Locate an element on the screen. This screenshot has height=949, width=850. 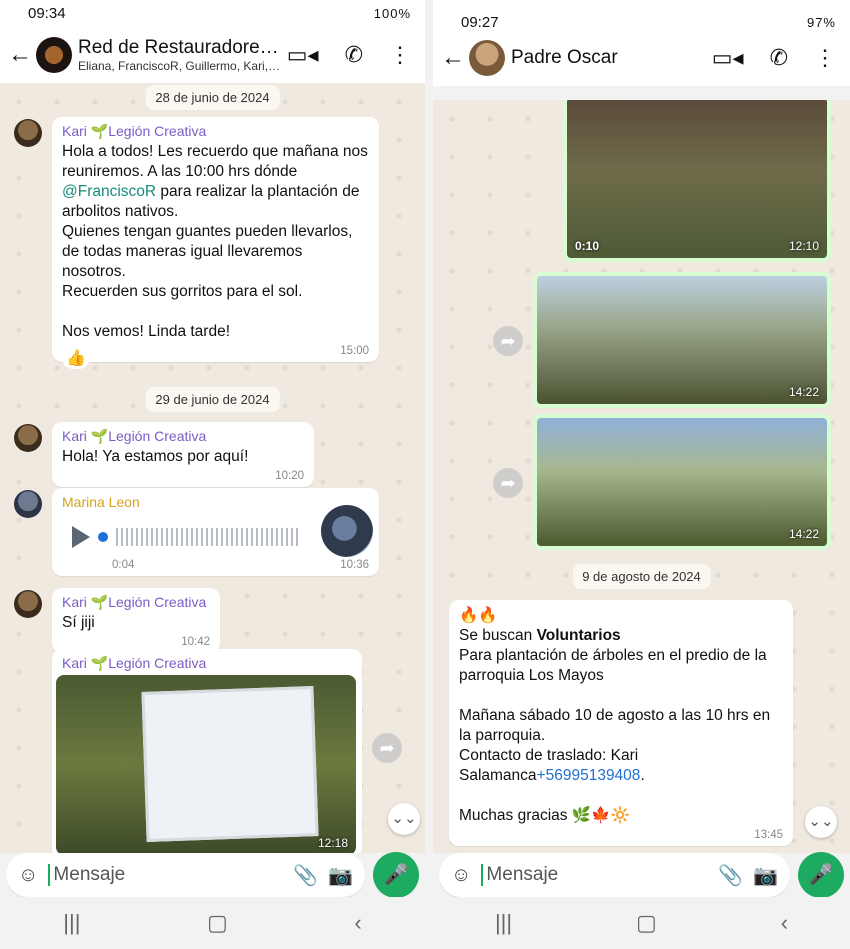
contact-avatar is located at coordinates (487, 58).